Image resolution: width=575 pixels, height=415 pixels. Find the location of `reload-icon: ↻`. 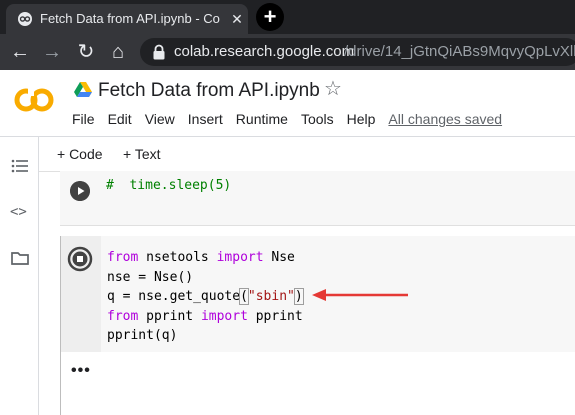

reload-icon: ↻ is located at coordinates (86, 52).